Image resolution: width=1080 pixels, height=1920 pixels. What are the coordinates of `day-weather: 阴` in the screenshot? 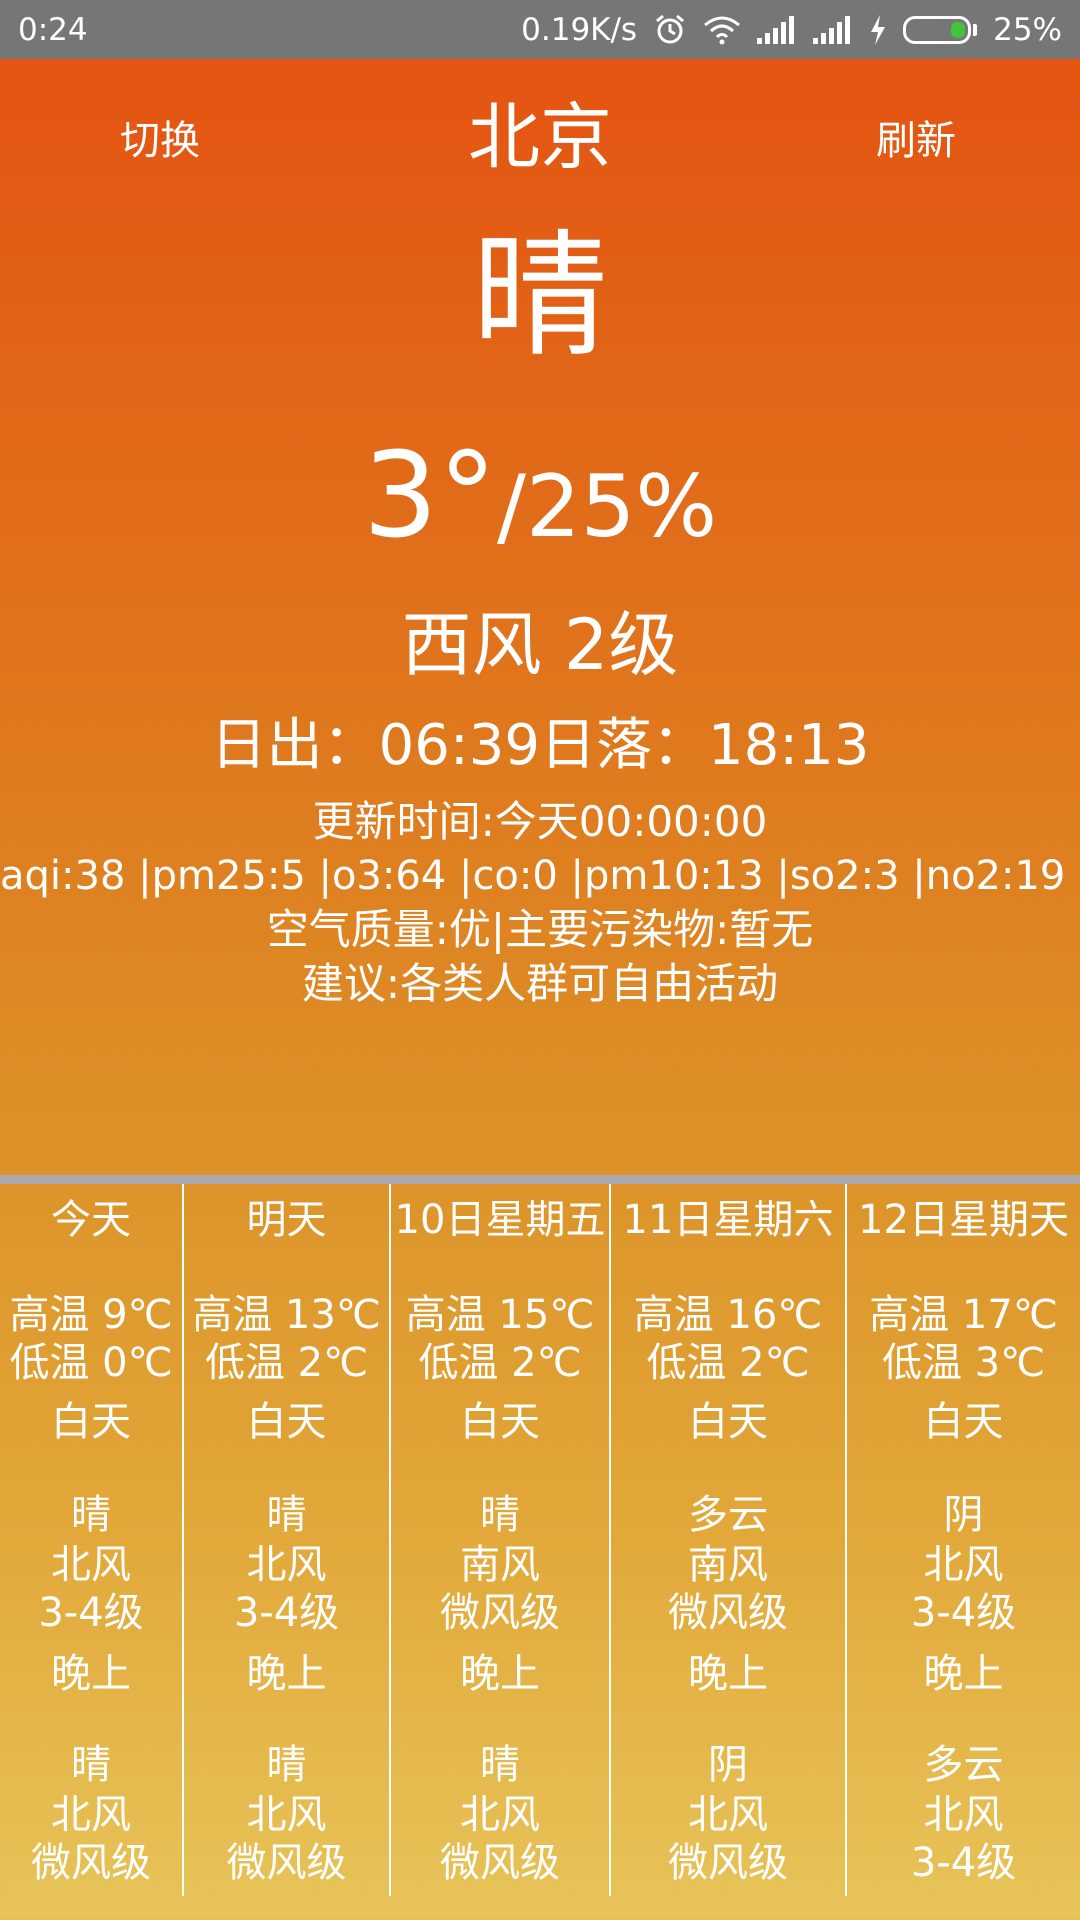 It's located at (963, 1515).